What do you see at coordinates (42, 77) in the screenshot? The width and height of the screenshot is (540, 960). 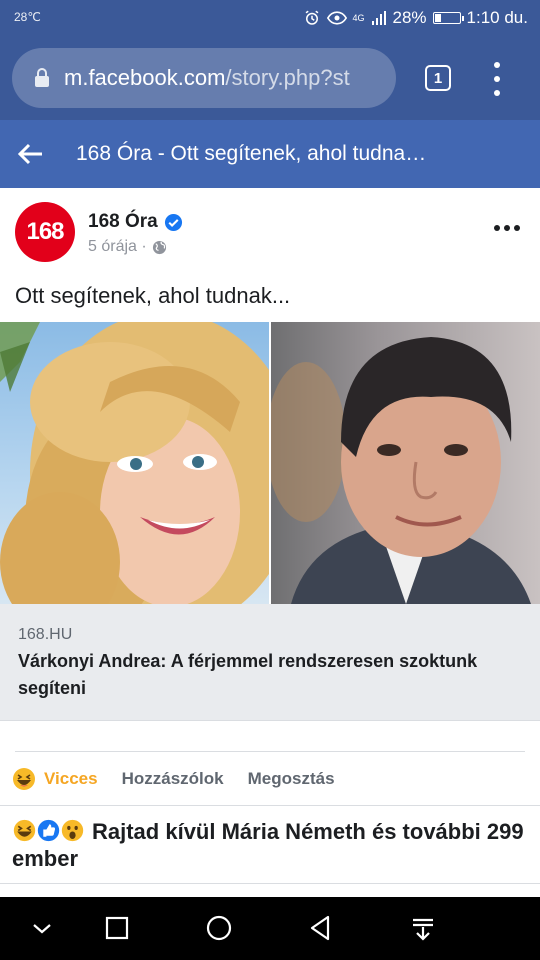 I see `lock-icon` at bounding box center [42, 77].